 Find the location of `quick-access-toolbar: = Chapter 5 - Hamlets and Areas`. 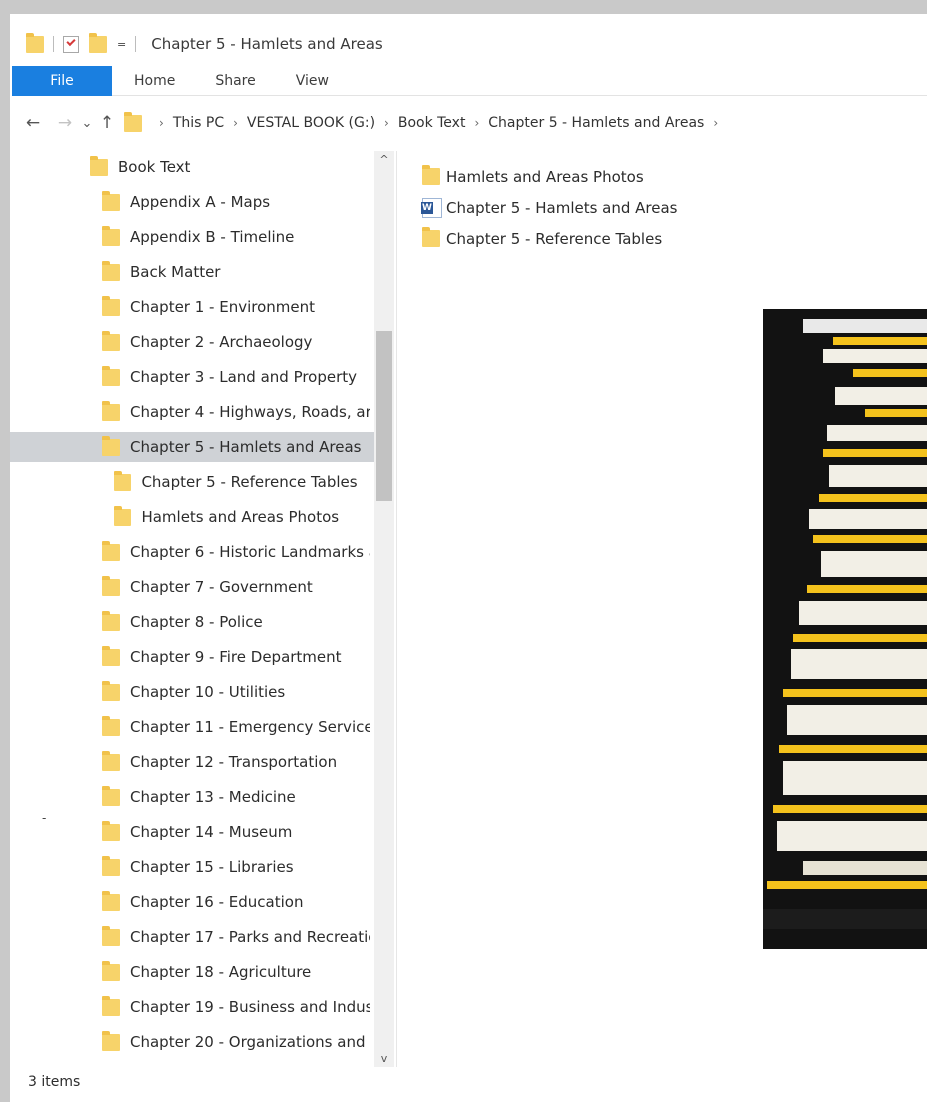

quick-access-toolbar: = Chapter 5 - Hamlets and Areas is located at coordinates (204, 42).